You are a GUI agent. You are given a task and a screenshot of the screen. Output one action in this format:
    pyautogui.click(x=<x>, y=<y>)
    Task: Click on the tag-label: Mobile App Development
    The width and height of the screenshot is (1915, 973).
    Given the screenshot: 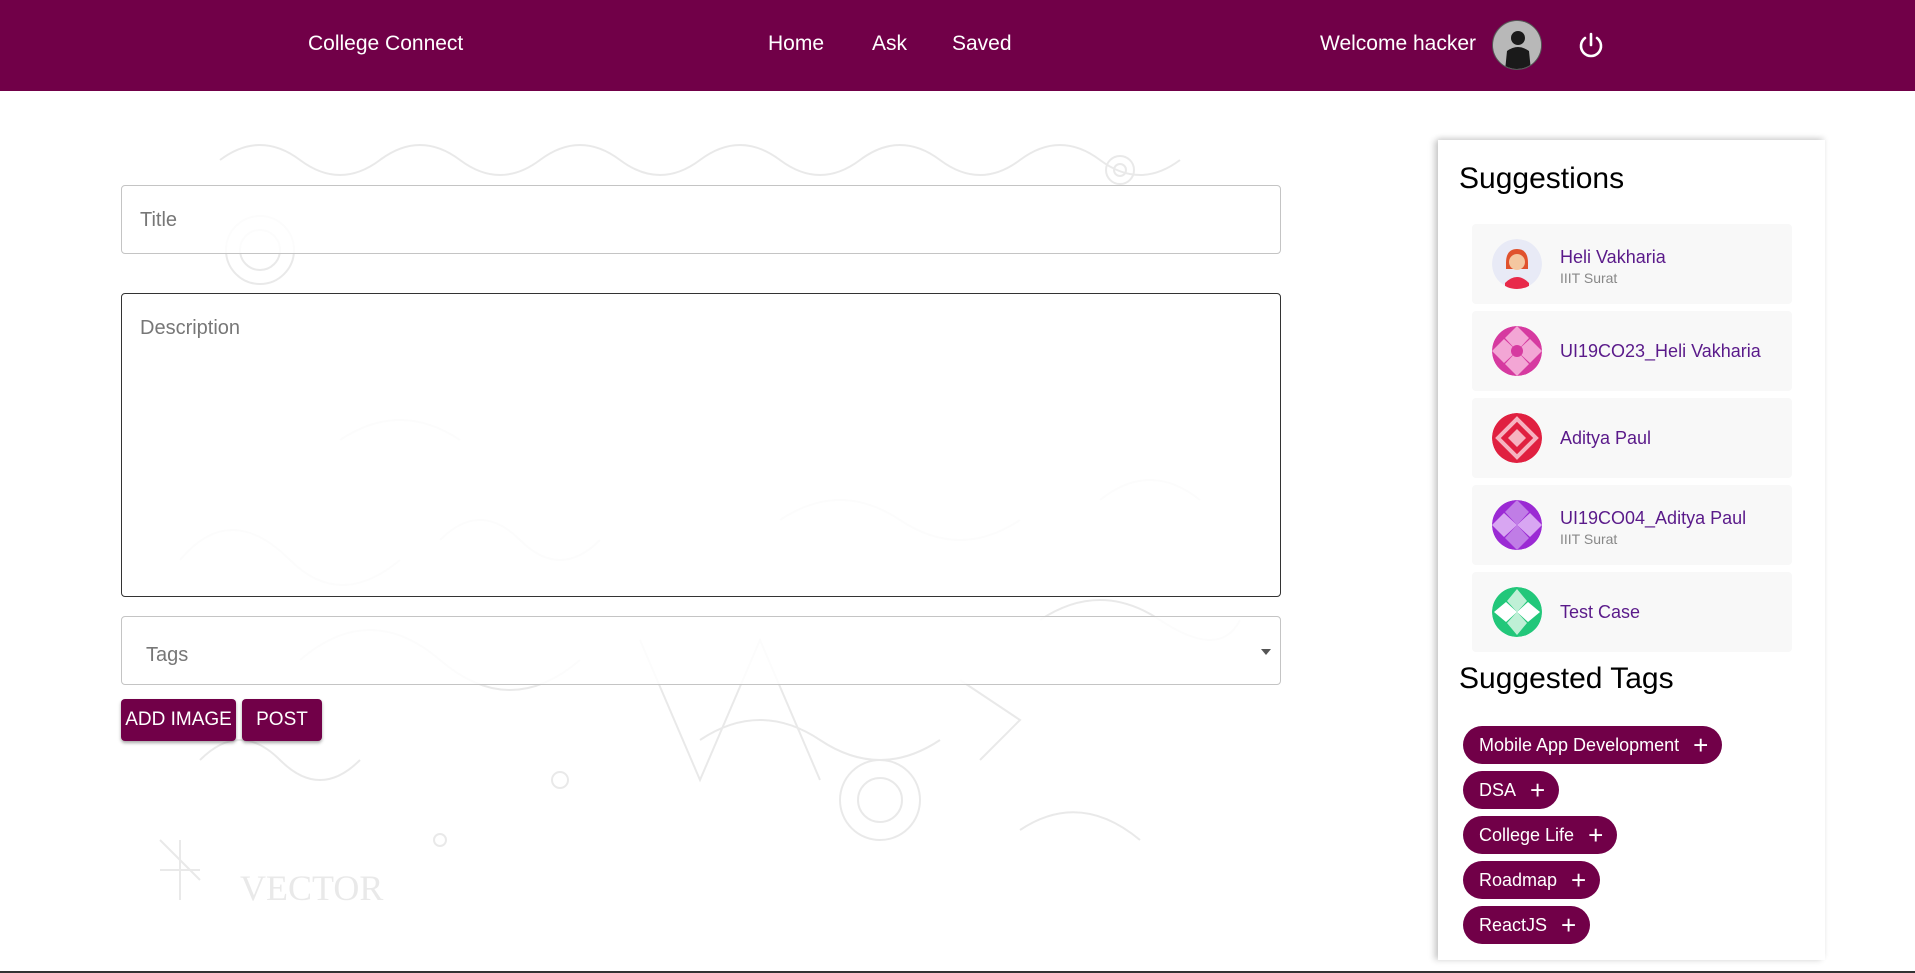 What is the action you would take?
    pyautogui.click(x=1579, y=744)
    